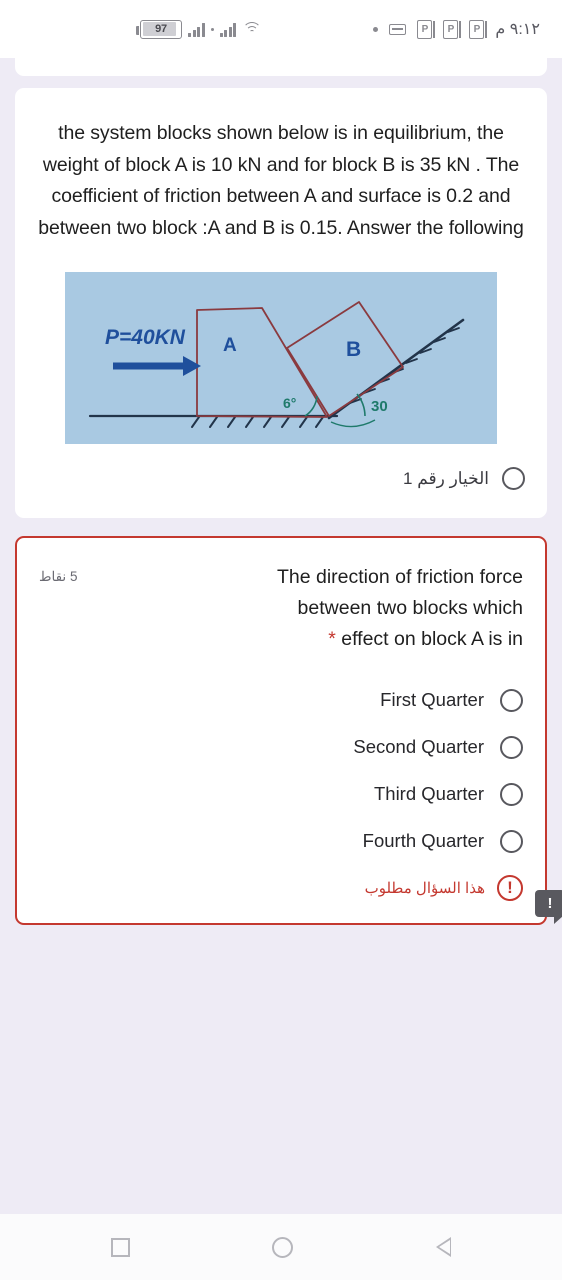 The width and height of the screenshot is (562, 1280). What do you see at coordinates (379, 406) in the screenshot?
I see `angle-right-label: 30` at bounding box center [379, 406].